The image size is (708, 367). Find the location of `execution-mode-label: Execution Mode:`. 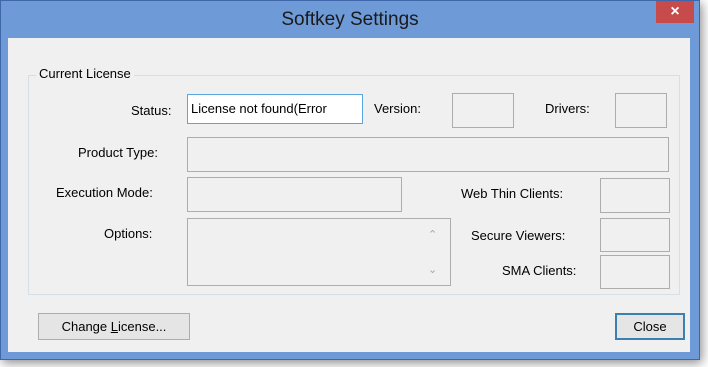

execution-mode-label: Execution Mode: is located at coordinates (104, 192).